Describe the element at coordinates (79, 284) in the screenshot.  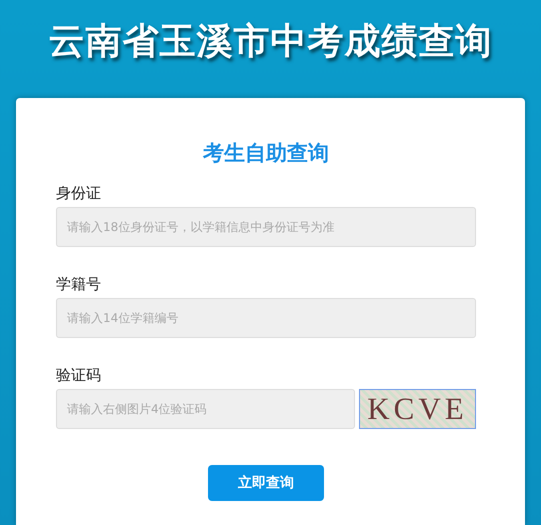
I see `field-label: 学籍号` at that location.